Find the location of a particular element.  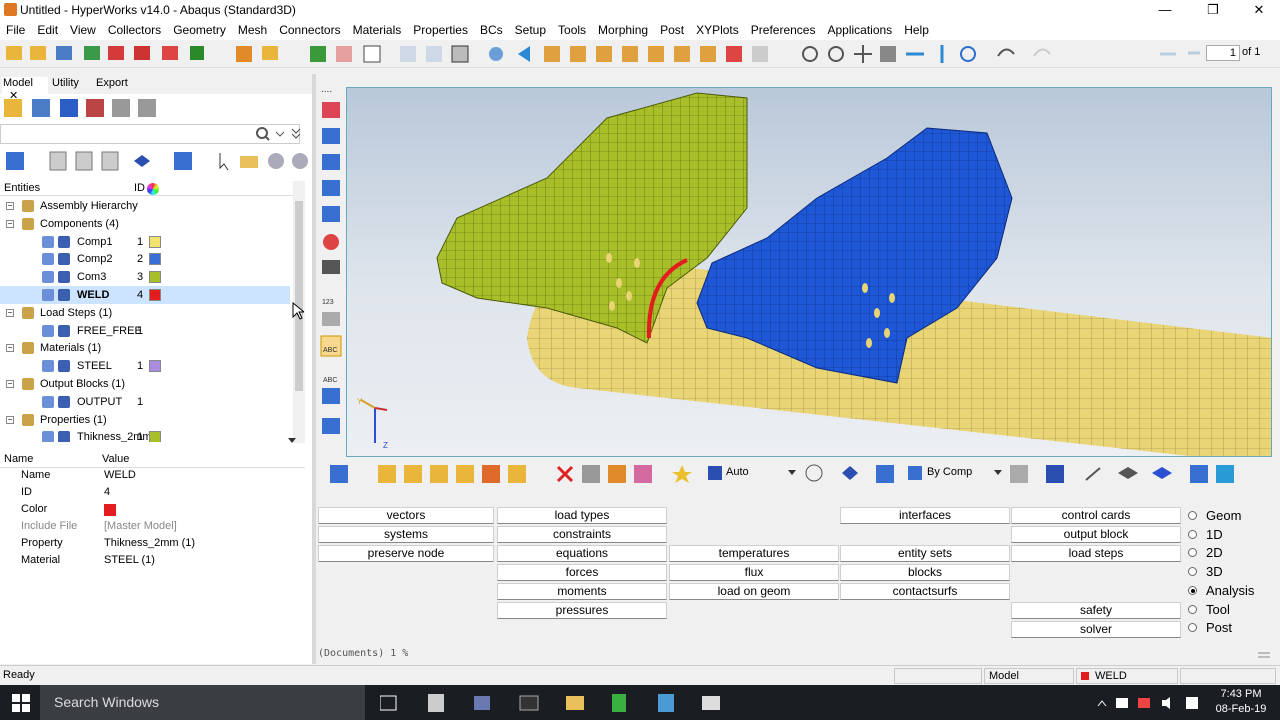

windows-start-icon is located at coordinates (21, 703).